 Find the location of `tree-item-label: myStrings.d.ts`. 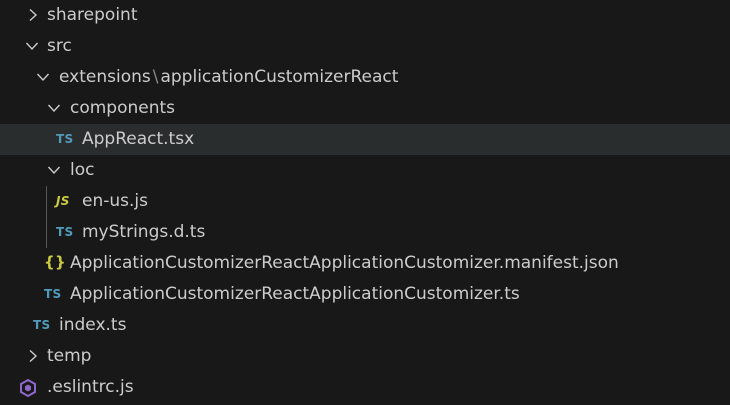

tree-item-label: myStrings.d.ts is located at coordinates (144, 232).